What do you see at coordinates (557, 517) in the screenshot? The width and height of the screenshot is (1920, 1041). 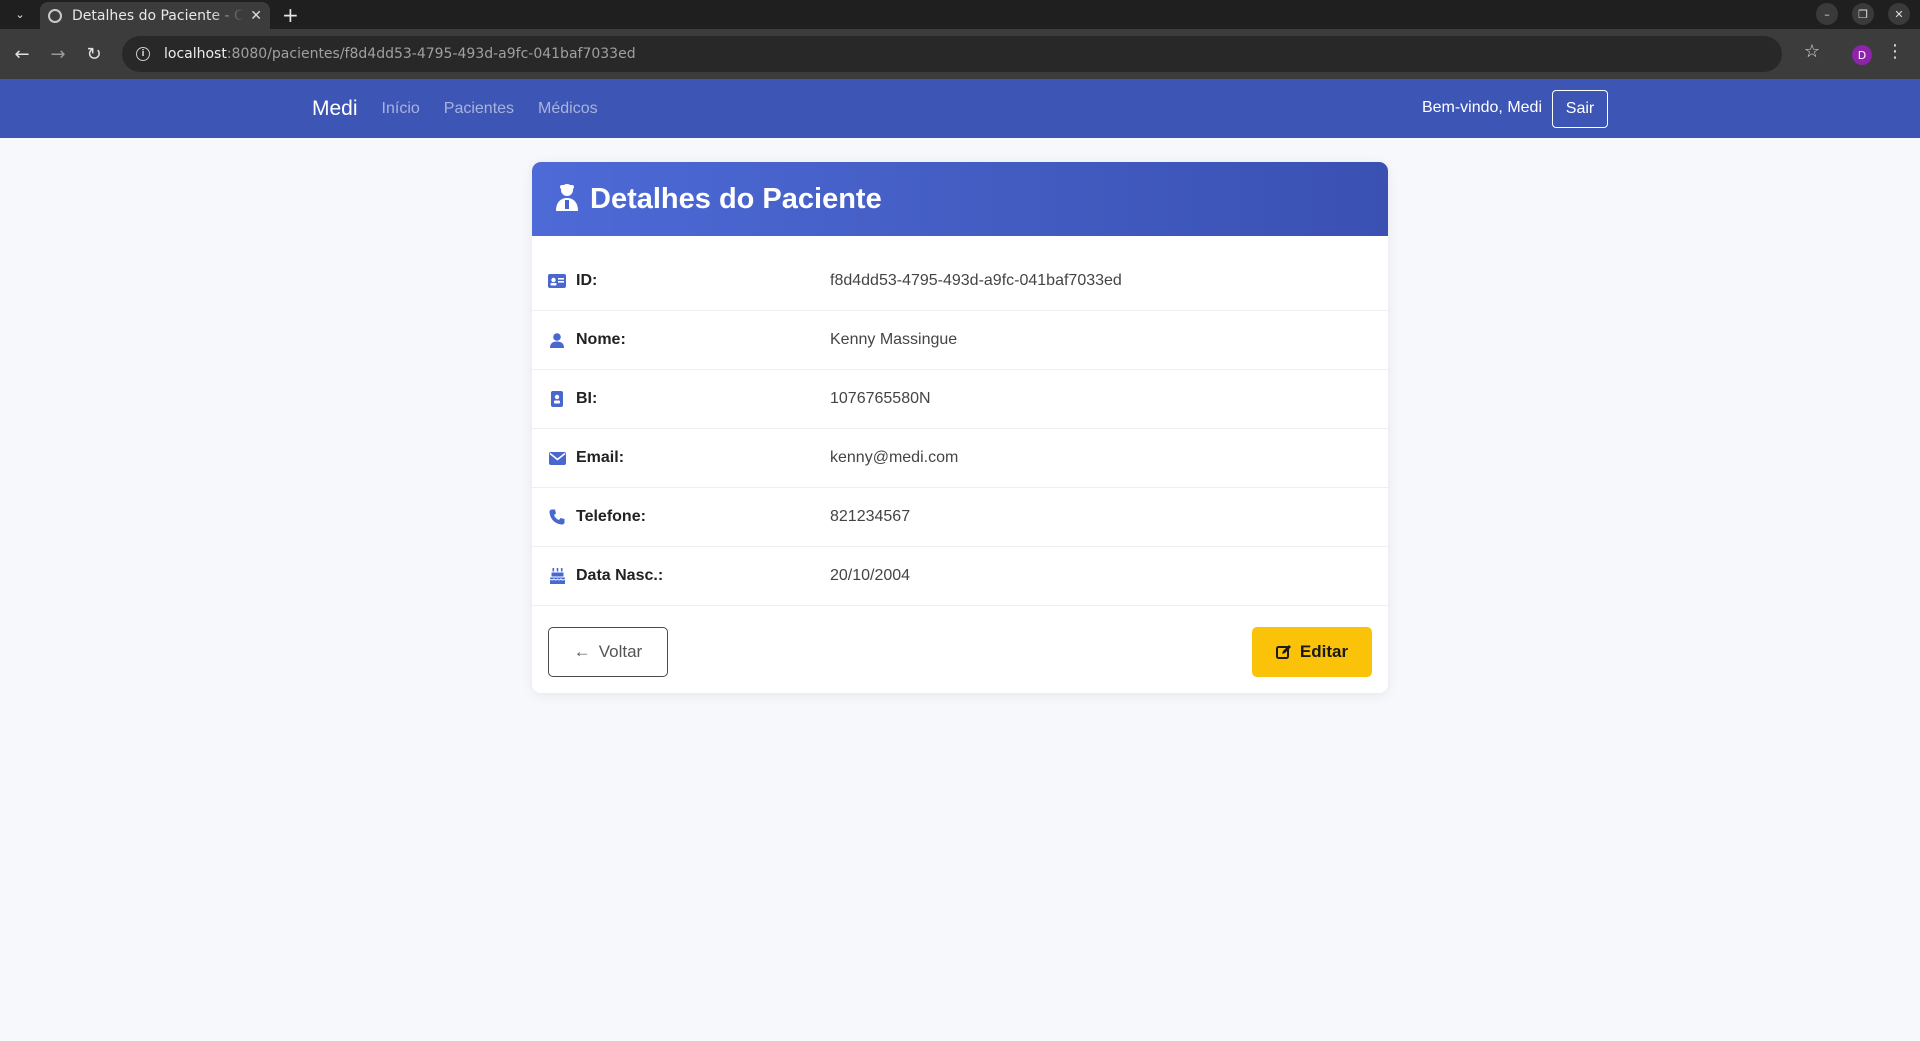 I see `phone-icon` at bounding box center [557, 517].